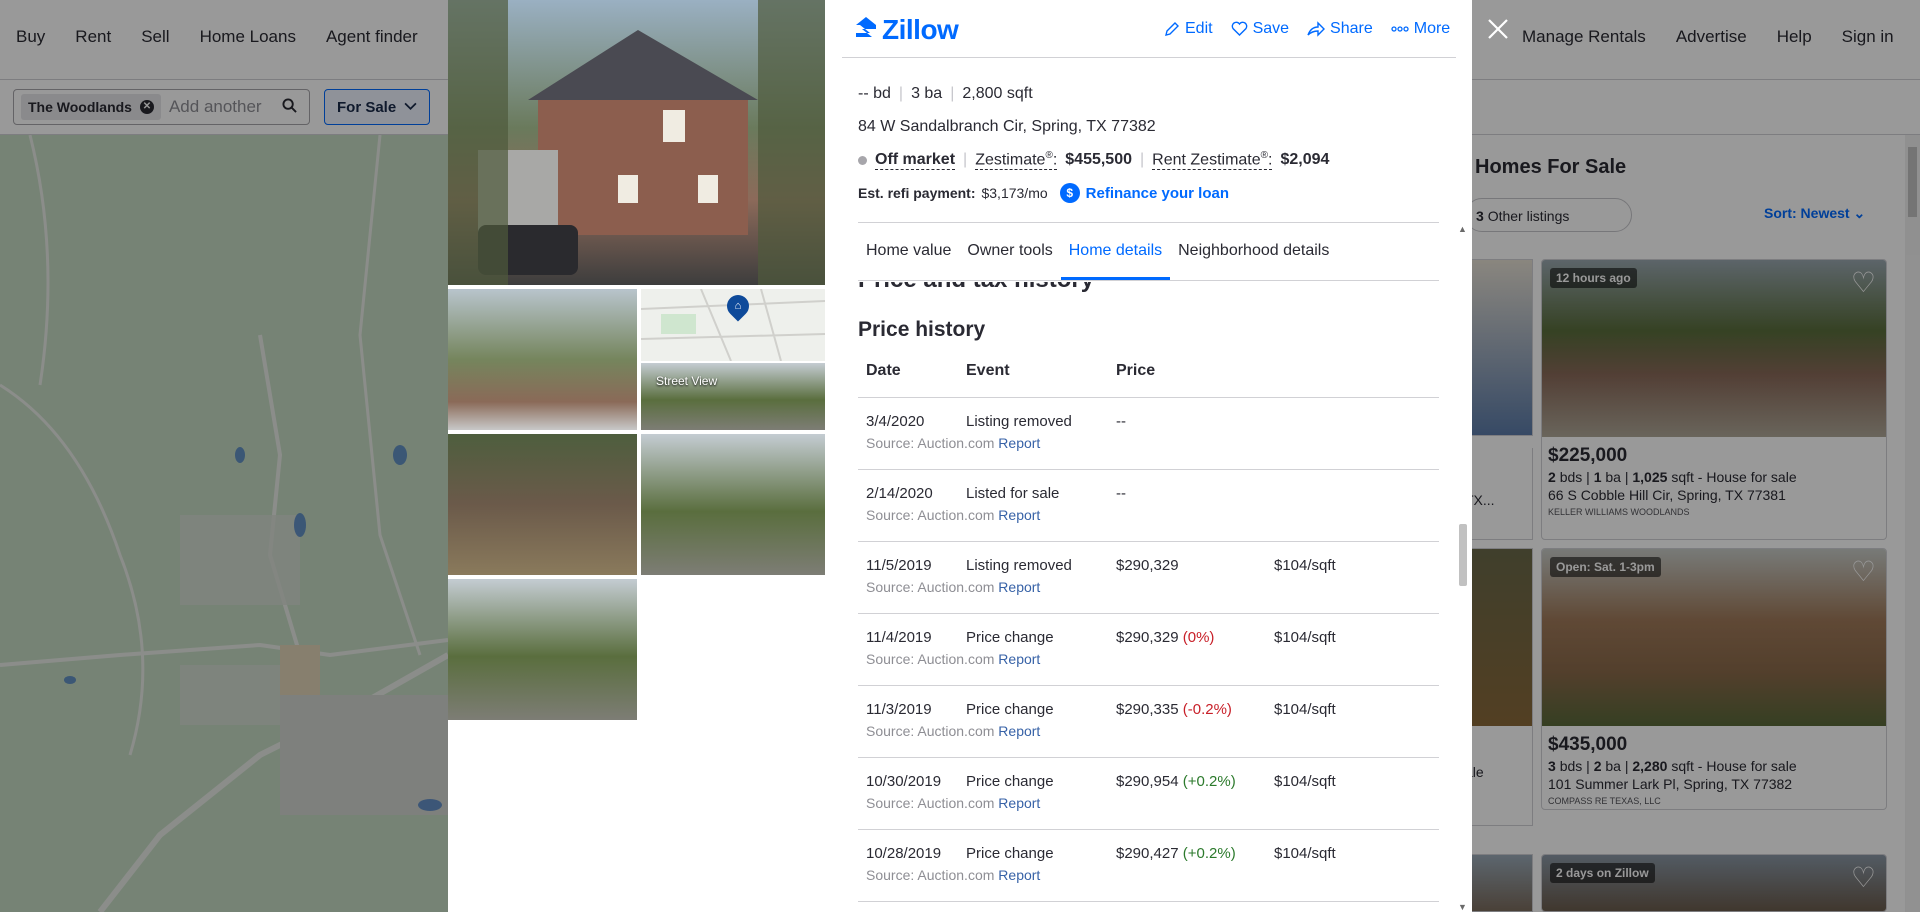 The height and width of the screenshot is (912, 1920). I want to click on table-header: Date Event Price, so click(1148, 380).